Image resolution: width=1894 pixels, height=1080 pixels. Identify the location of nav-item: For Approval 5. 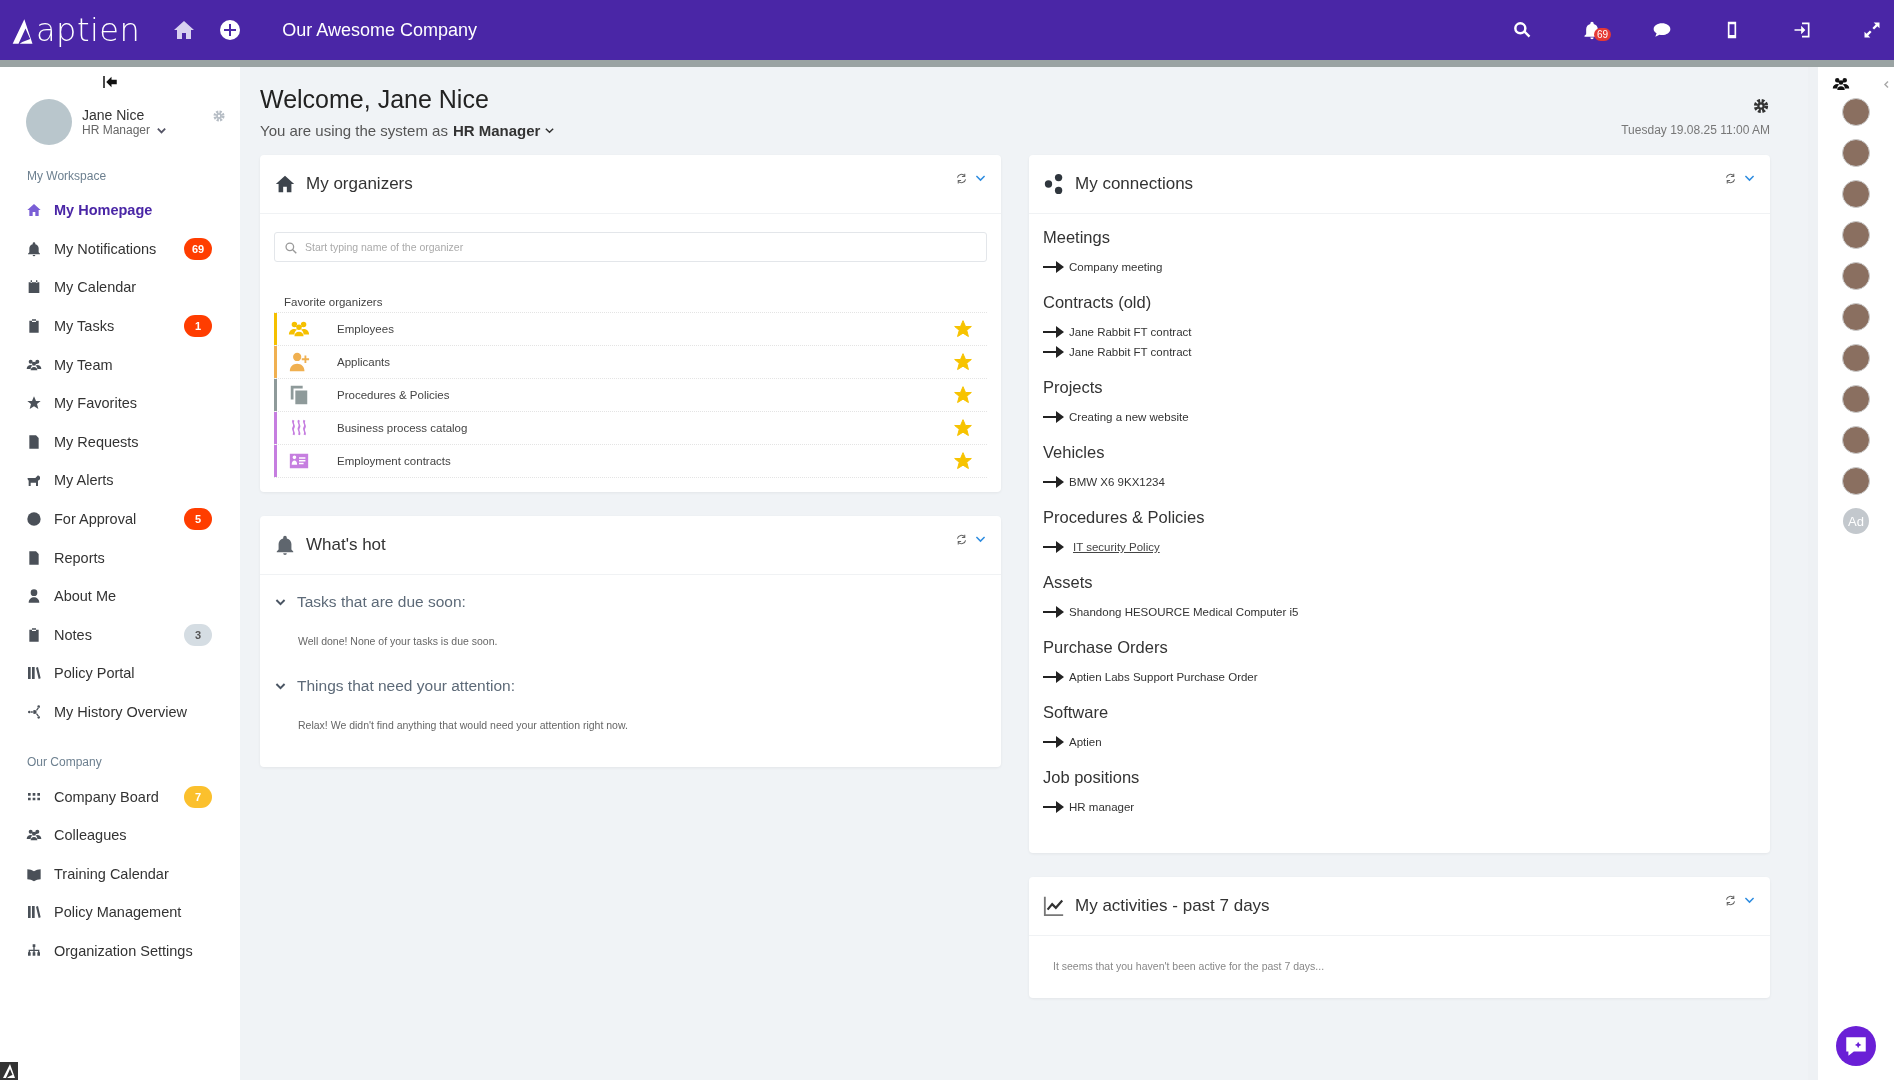
(120, 519).